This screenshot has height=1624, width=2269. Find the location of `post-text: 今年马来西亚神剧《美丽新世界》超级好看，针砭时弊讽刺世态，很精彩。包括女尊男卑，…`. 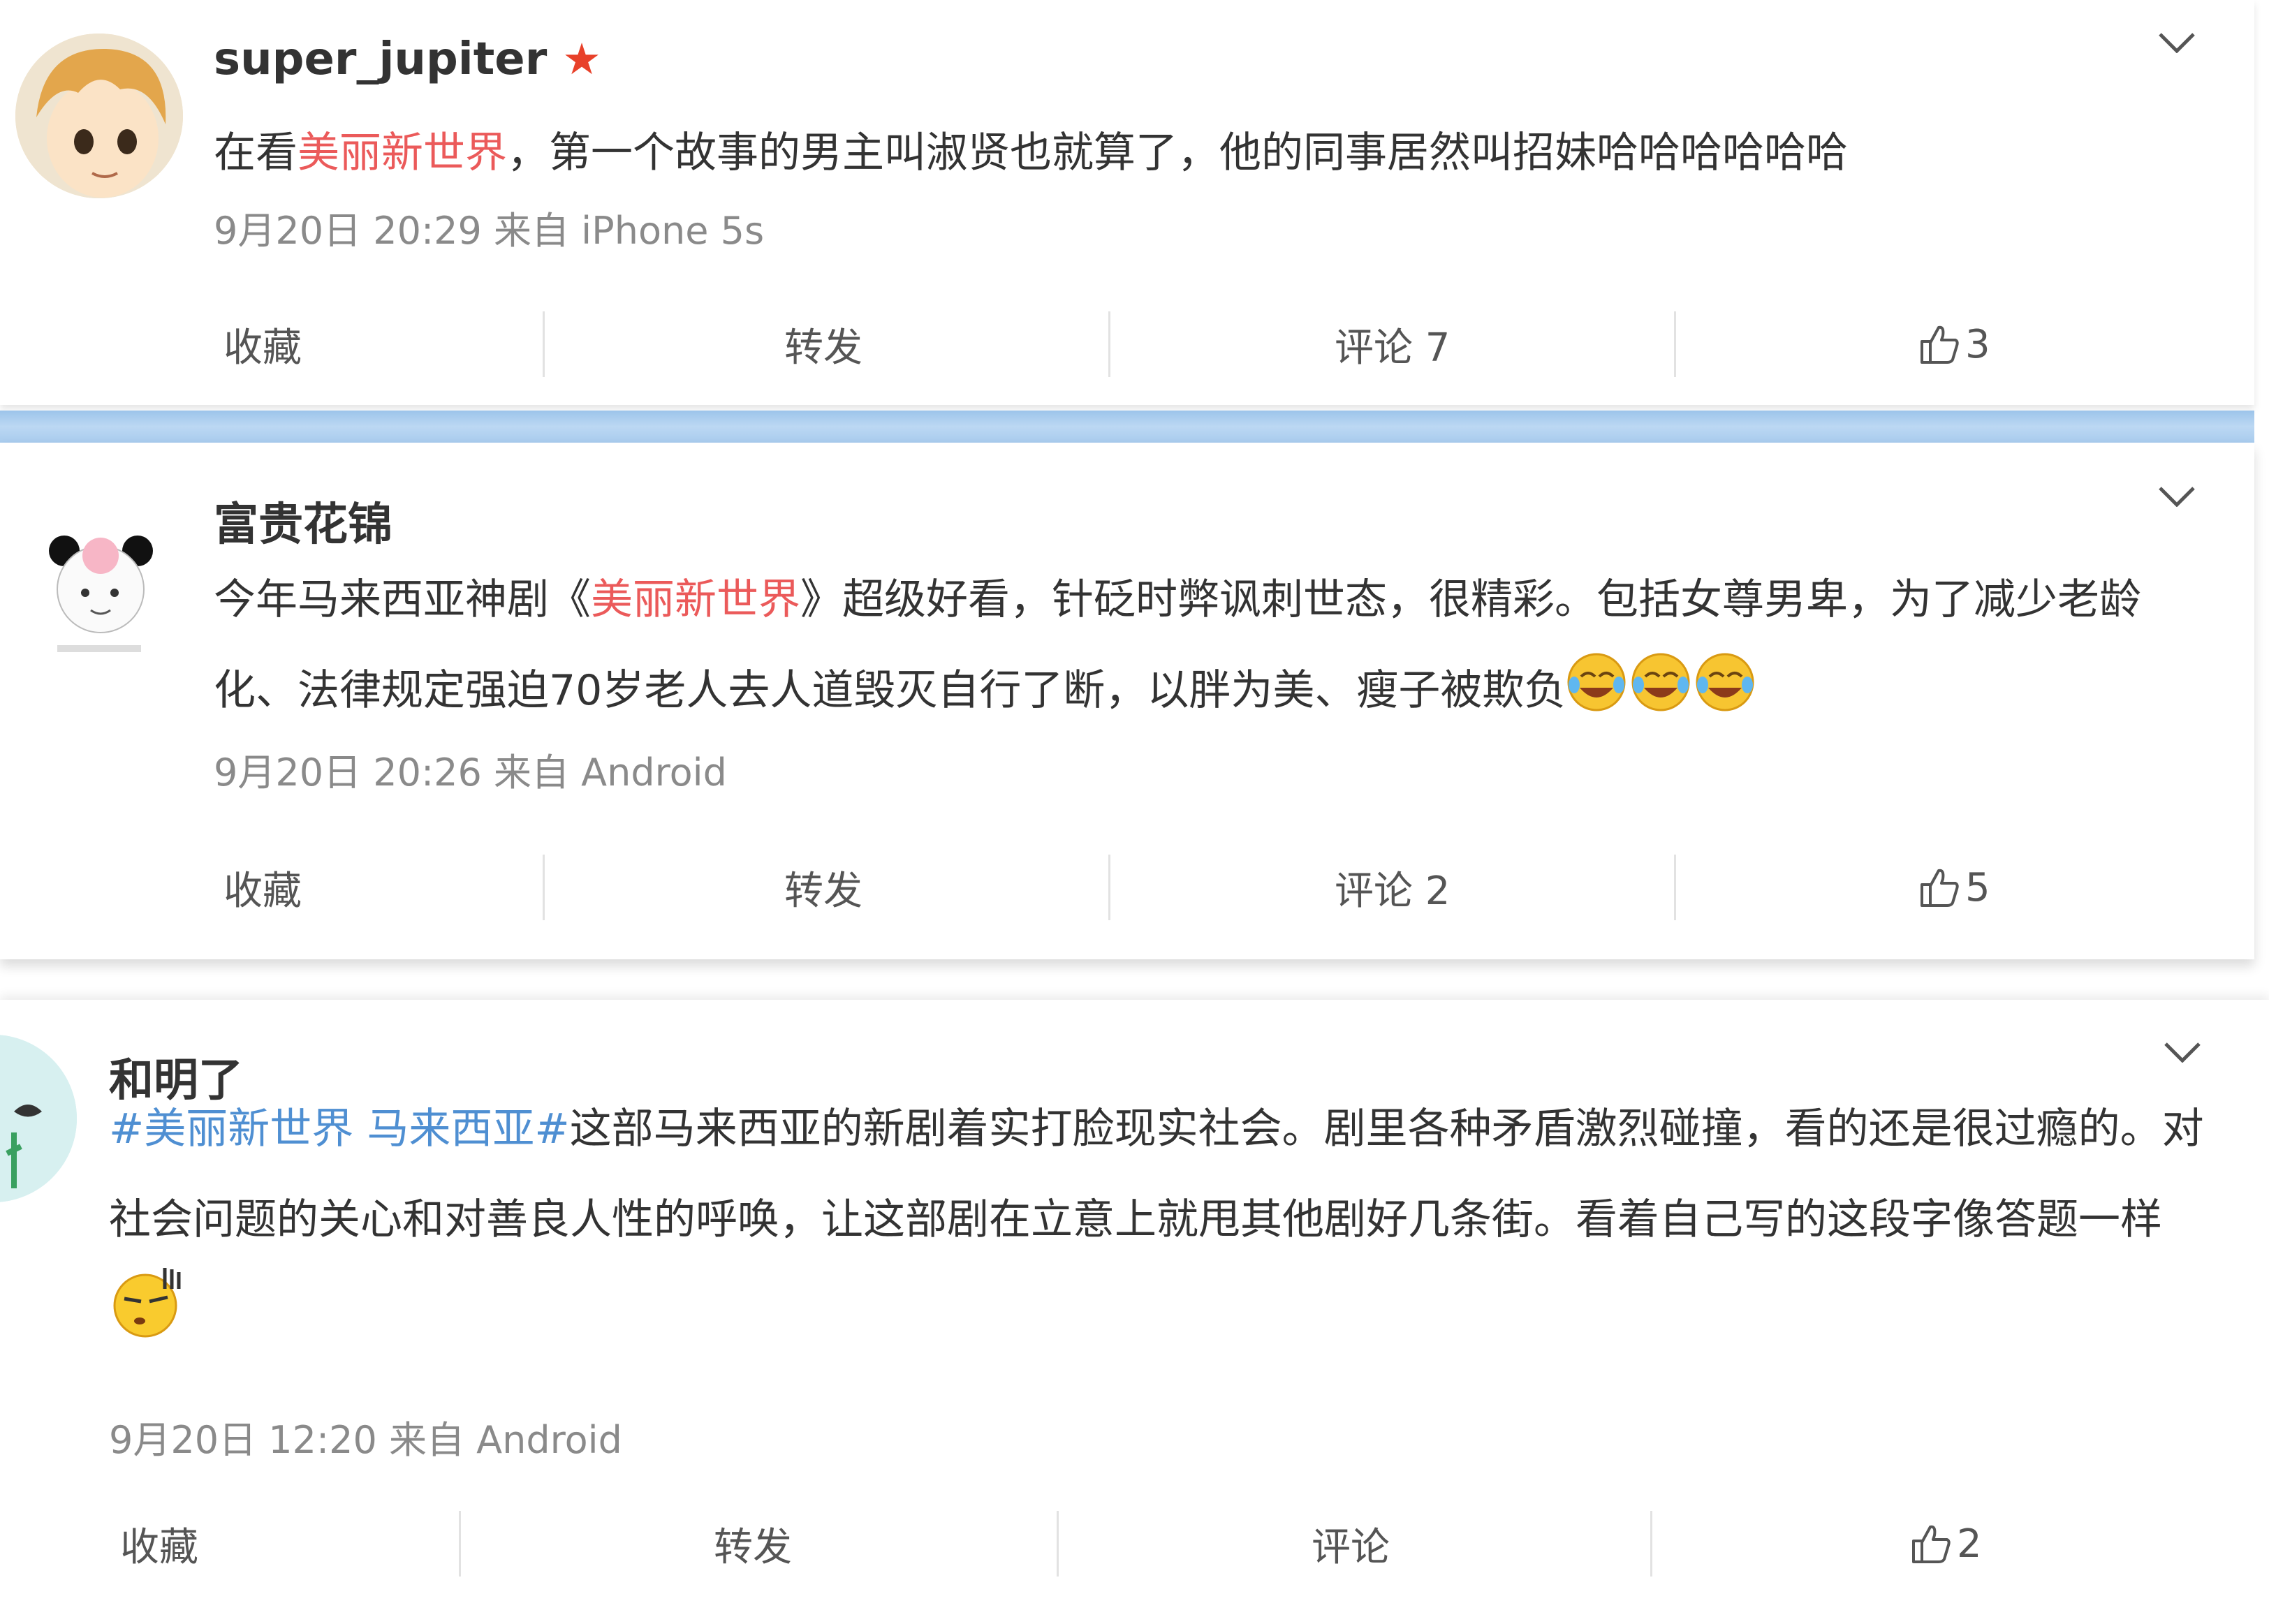

post-text: 今年马来西亚神剧《美丽新世界》超级好看，针砭时弊讽刺世态，很精彩。包括女尊男卑，… is located at coordinates (1209, 649).